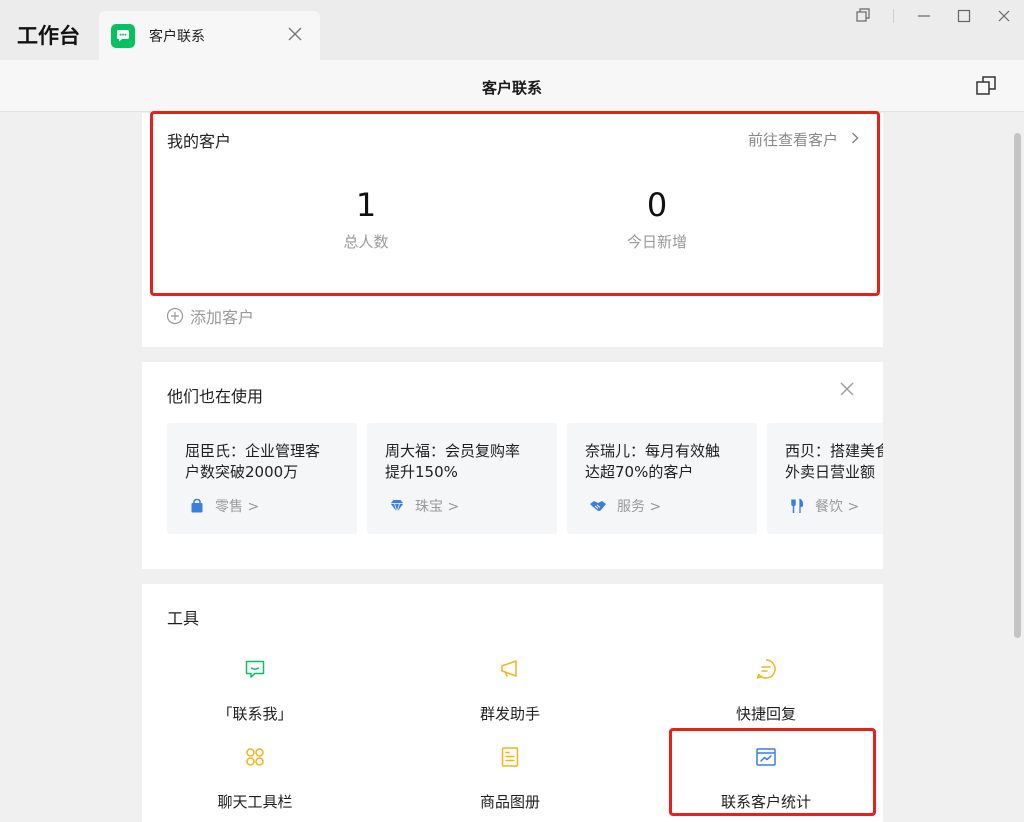  Describe the element at coordinates (397, 506) in the screenshot. I see `diamond-icon` at that location.